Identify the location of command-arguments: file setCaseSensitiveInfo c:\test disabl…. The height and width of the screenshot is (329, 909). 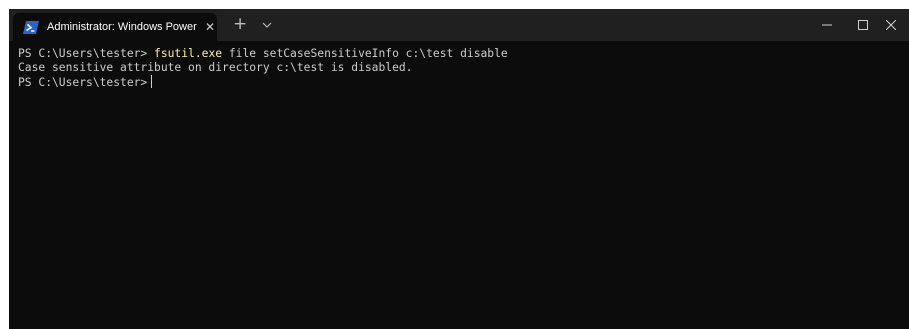
(365, 53).